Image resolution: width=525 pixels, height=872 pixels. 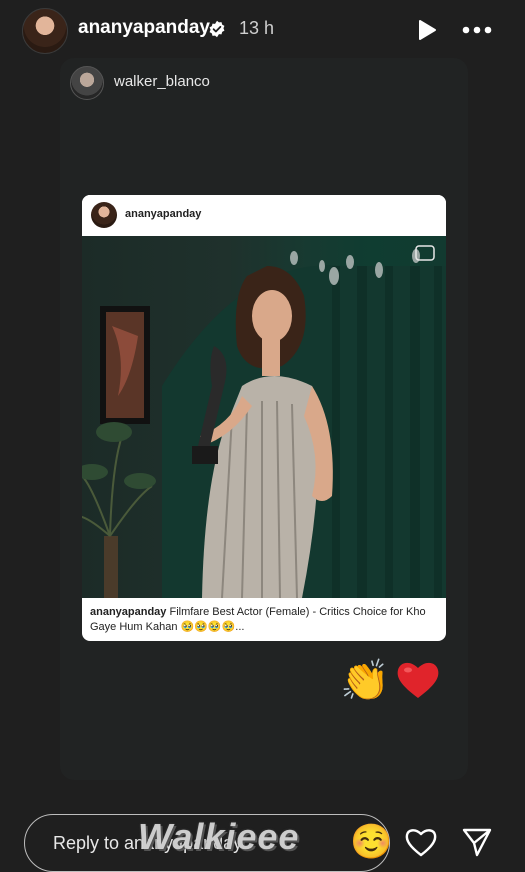 What do you see at coordinates (427, 30) in the screenshot?
I see `play-icon` at bounding box center [427, 30].